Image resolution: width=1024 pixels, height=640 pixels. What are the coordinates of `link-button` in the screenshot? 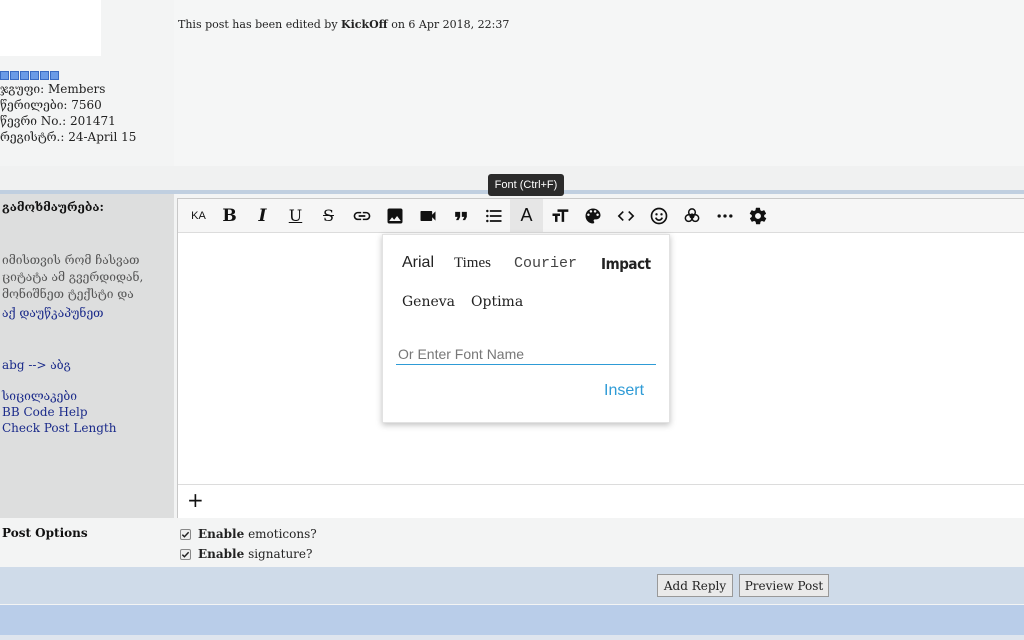 It's located at (361, 215).